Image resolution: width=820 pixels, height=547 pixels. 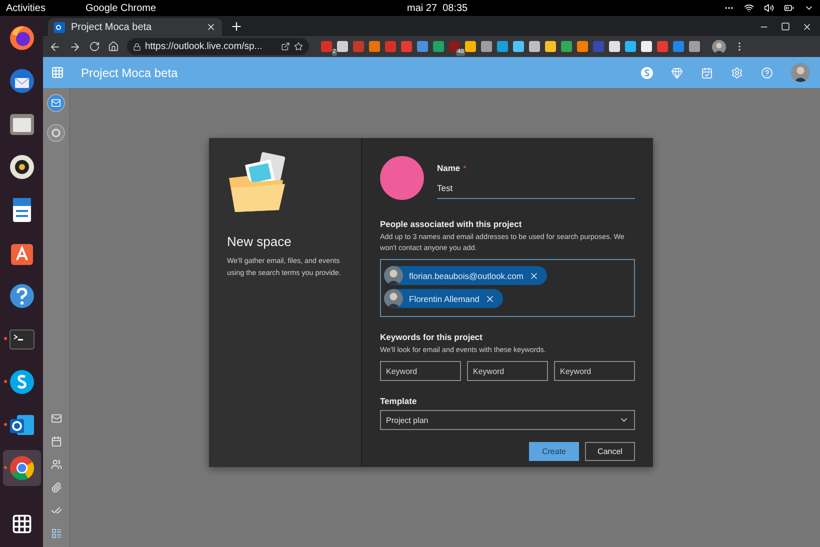 I want to click on app-menu: Google Chrome, so click(x=120, y=8).